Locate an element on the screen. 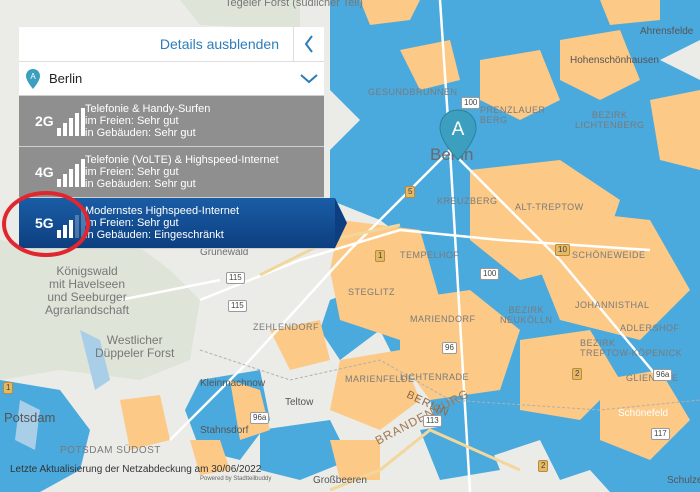 This screenshot has height=492, width=700. location-pin: A is located at coordinates (458, 135).